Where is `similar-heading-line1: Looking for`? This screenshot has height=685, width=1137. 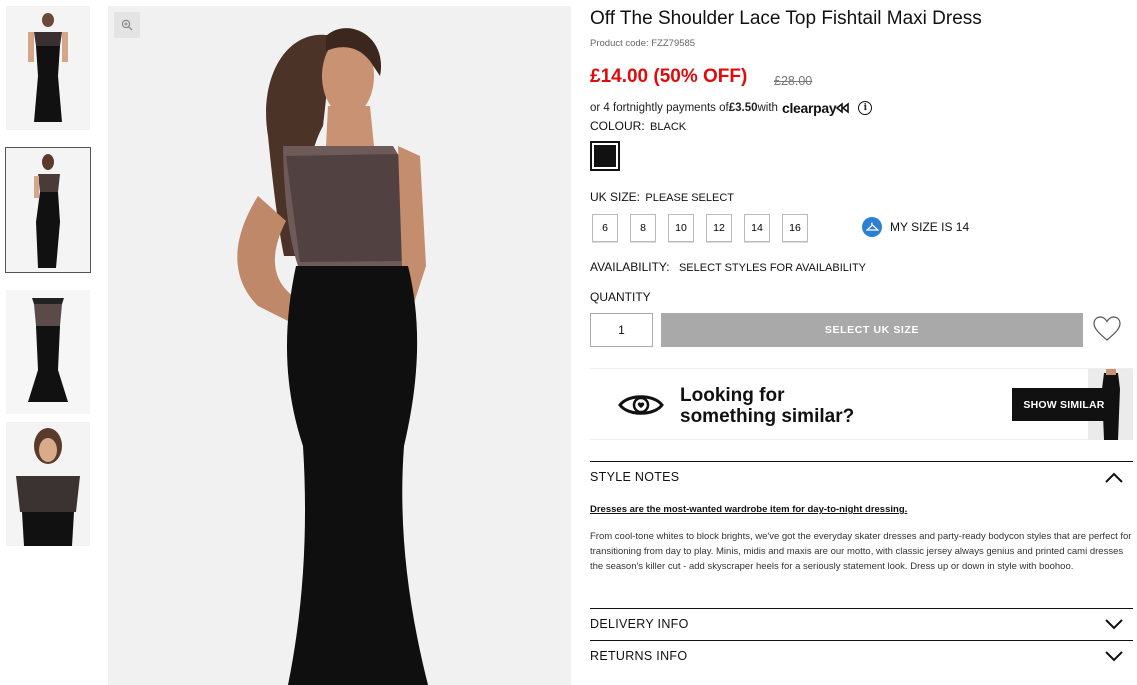 similar-heading-line1: Looking for is located at coordinates (732, 395).